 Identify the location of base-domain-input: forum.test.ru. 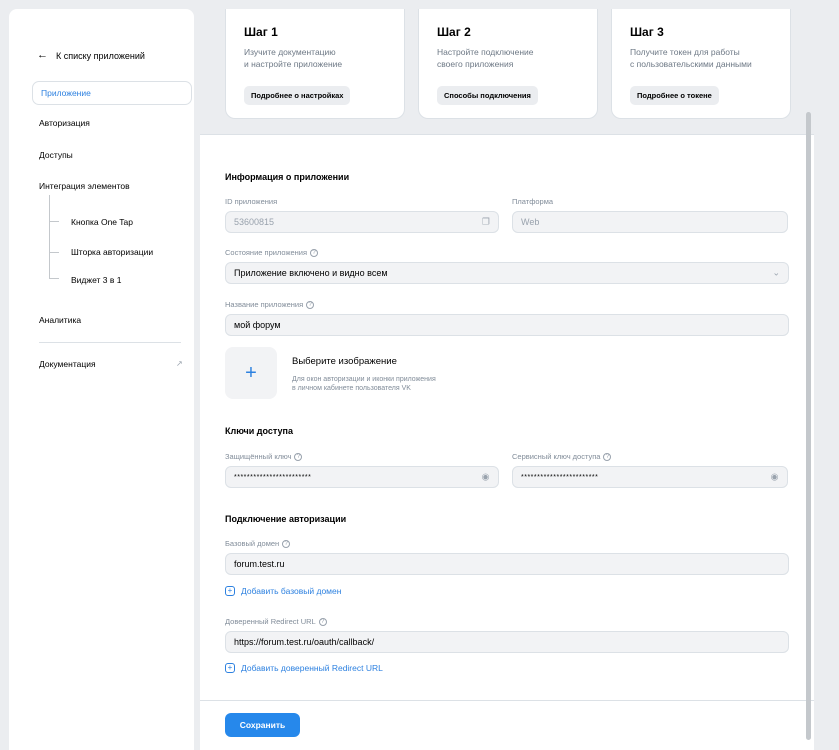
(507, 564).